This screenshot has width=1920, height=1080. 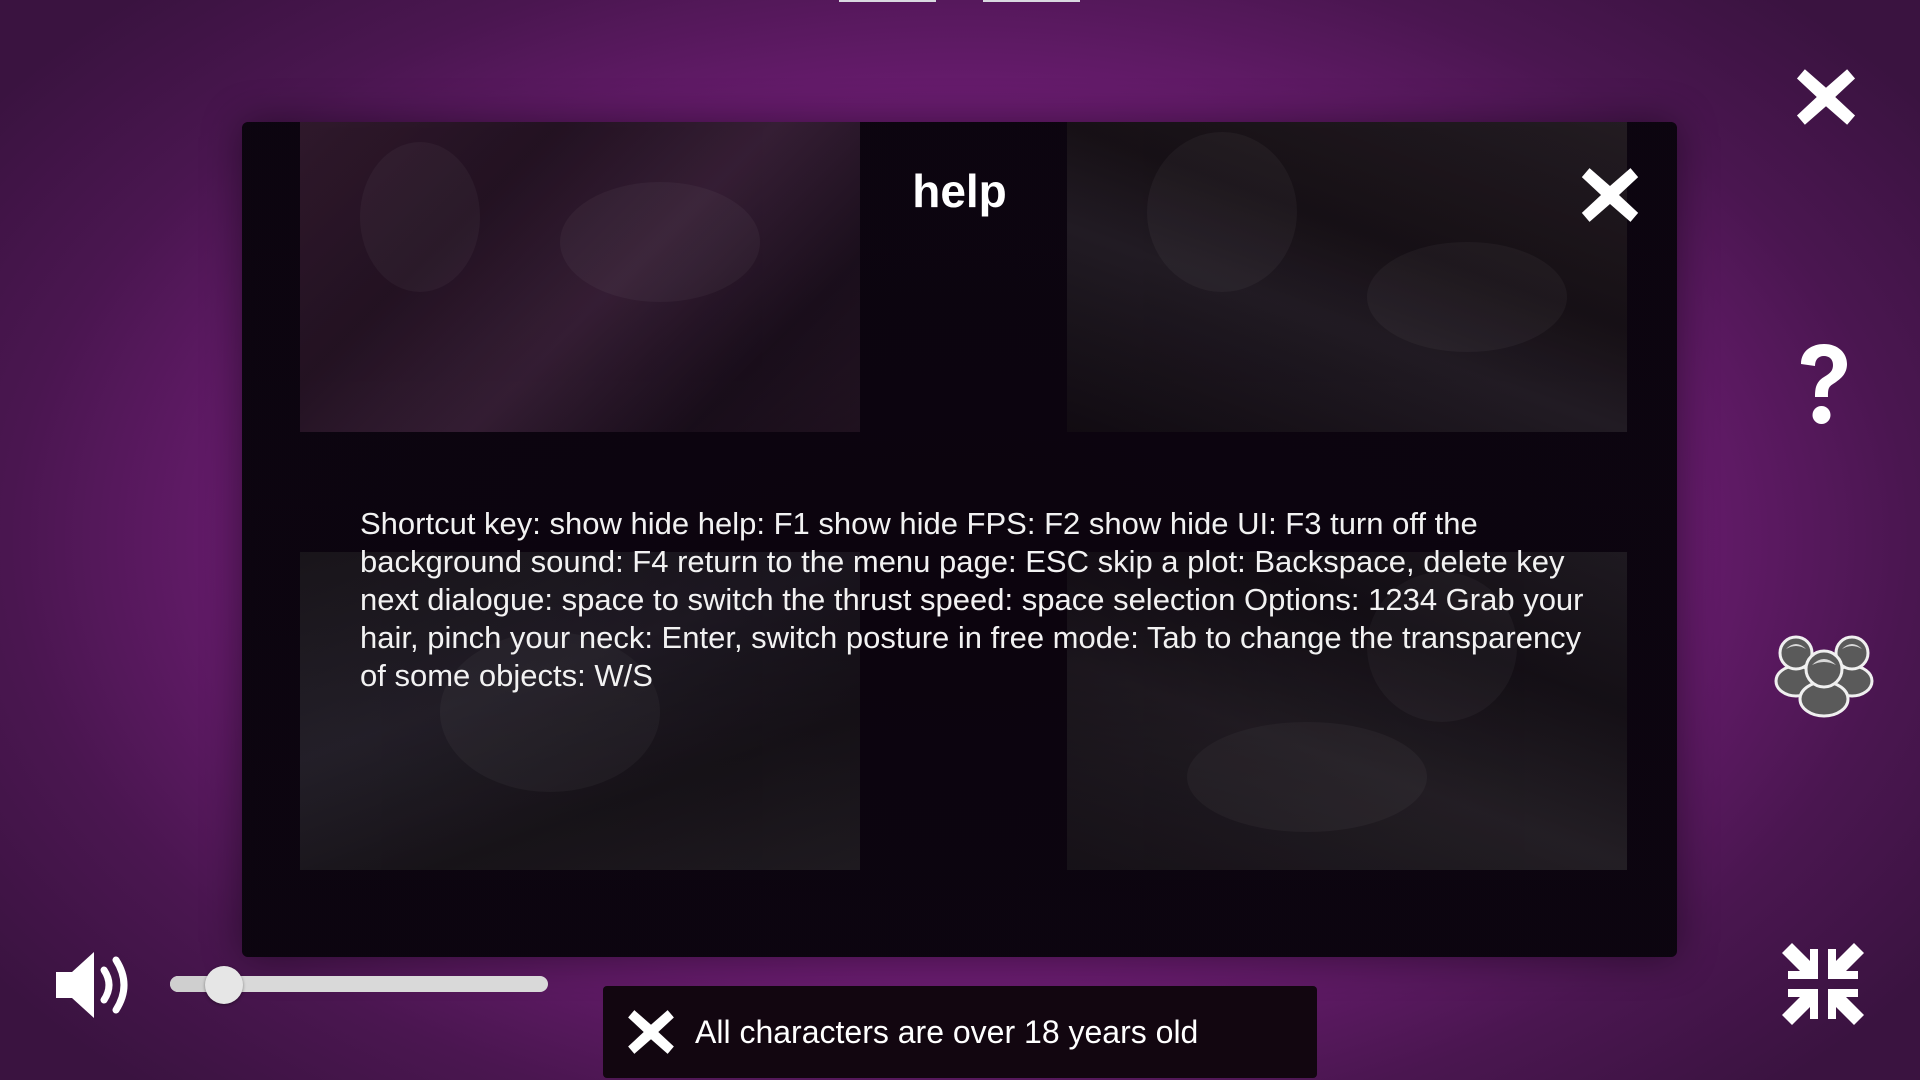 I want to click on age-notice-close-button, so click(x=651, y=1032).